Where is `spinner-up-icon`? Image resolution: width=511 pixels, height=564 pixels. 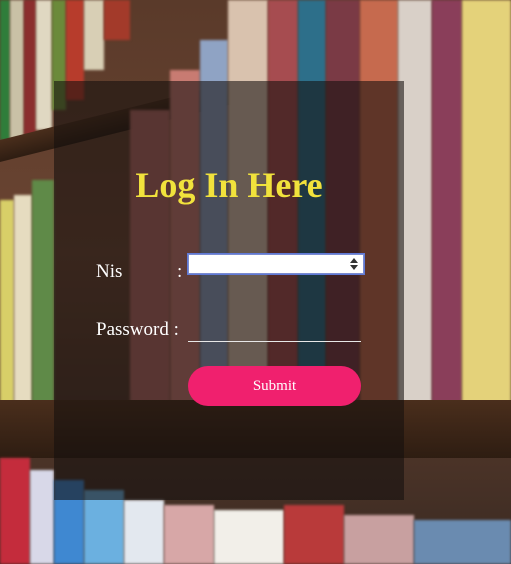 spinner-up-icon is located at coordinates (354, 260).